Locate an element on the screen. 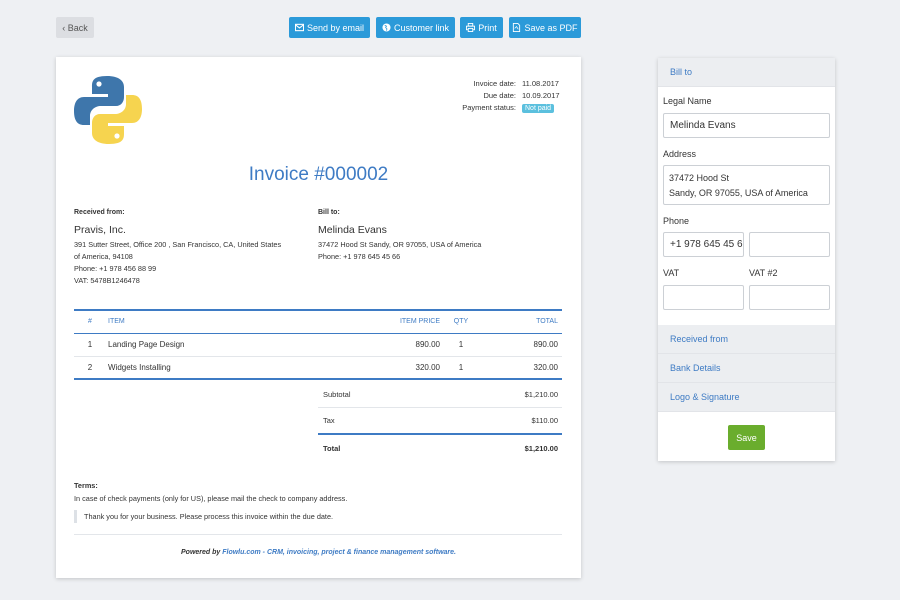  customer-link-button: Customer link is located at coordinates (415, 27).